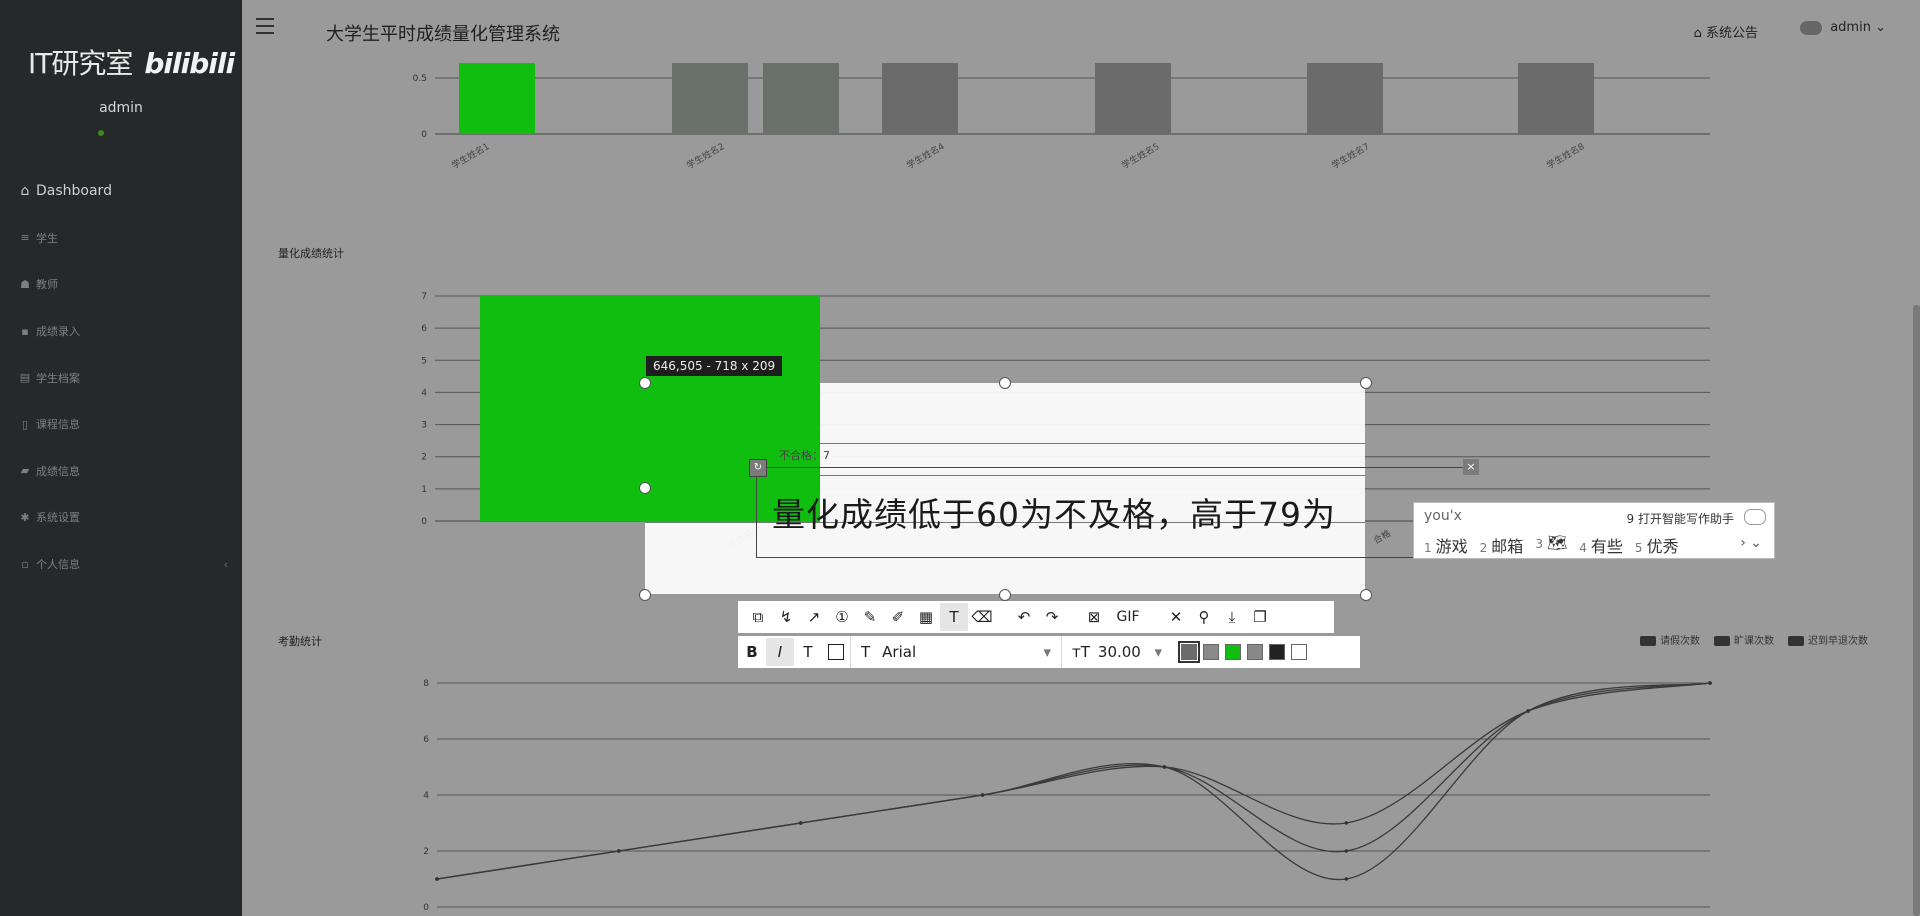 This screenshot has height=916, width=1920. What do you see at coordinates (311, 253) in the screenshot?
I see `quant-section-title: 量化成绩统计` at bounding box center [311, 253].